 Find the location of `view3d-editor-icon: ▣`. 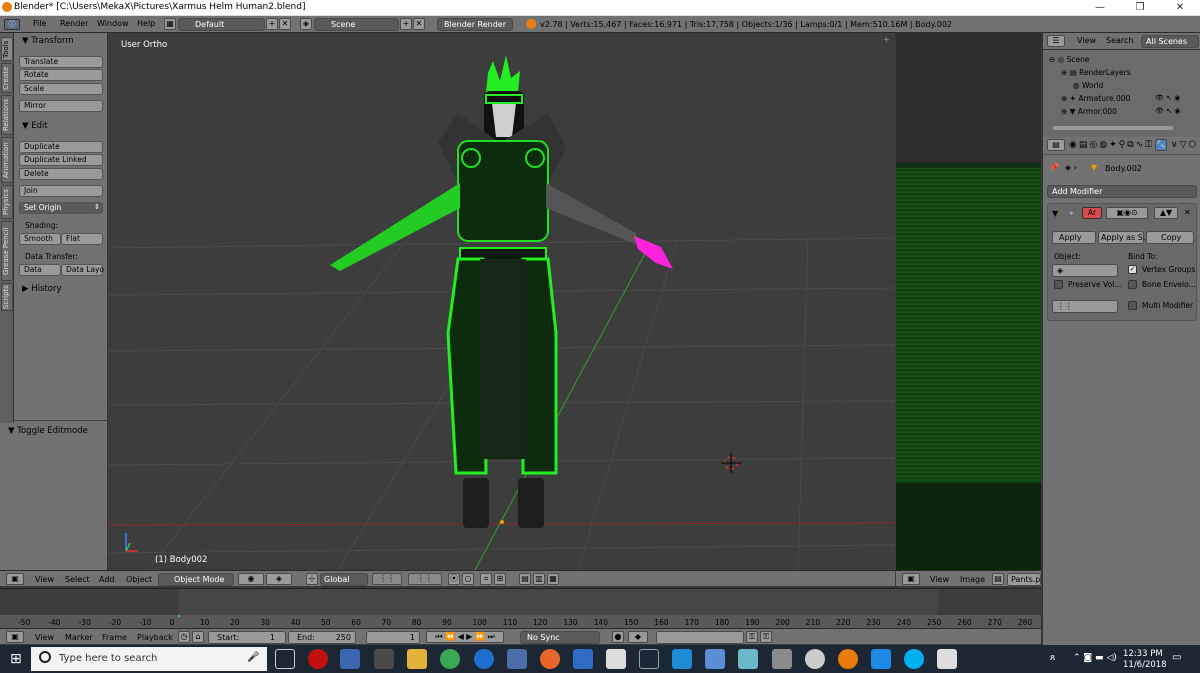

view3d-editor-icon: ▣ is located at coordinates (15, 579).